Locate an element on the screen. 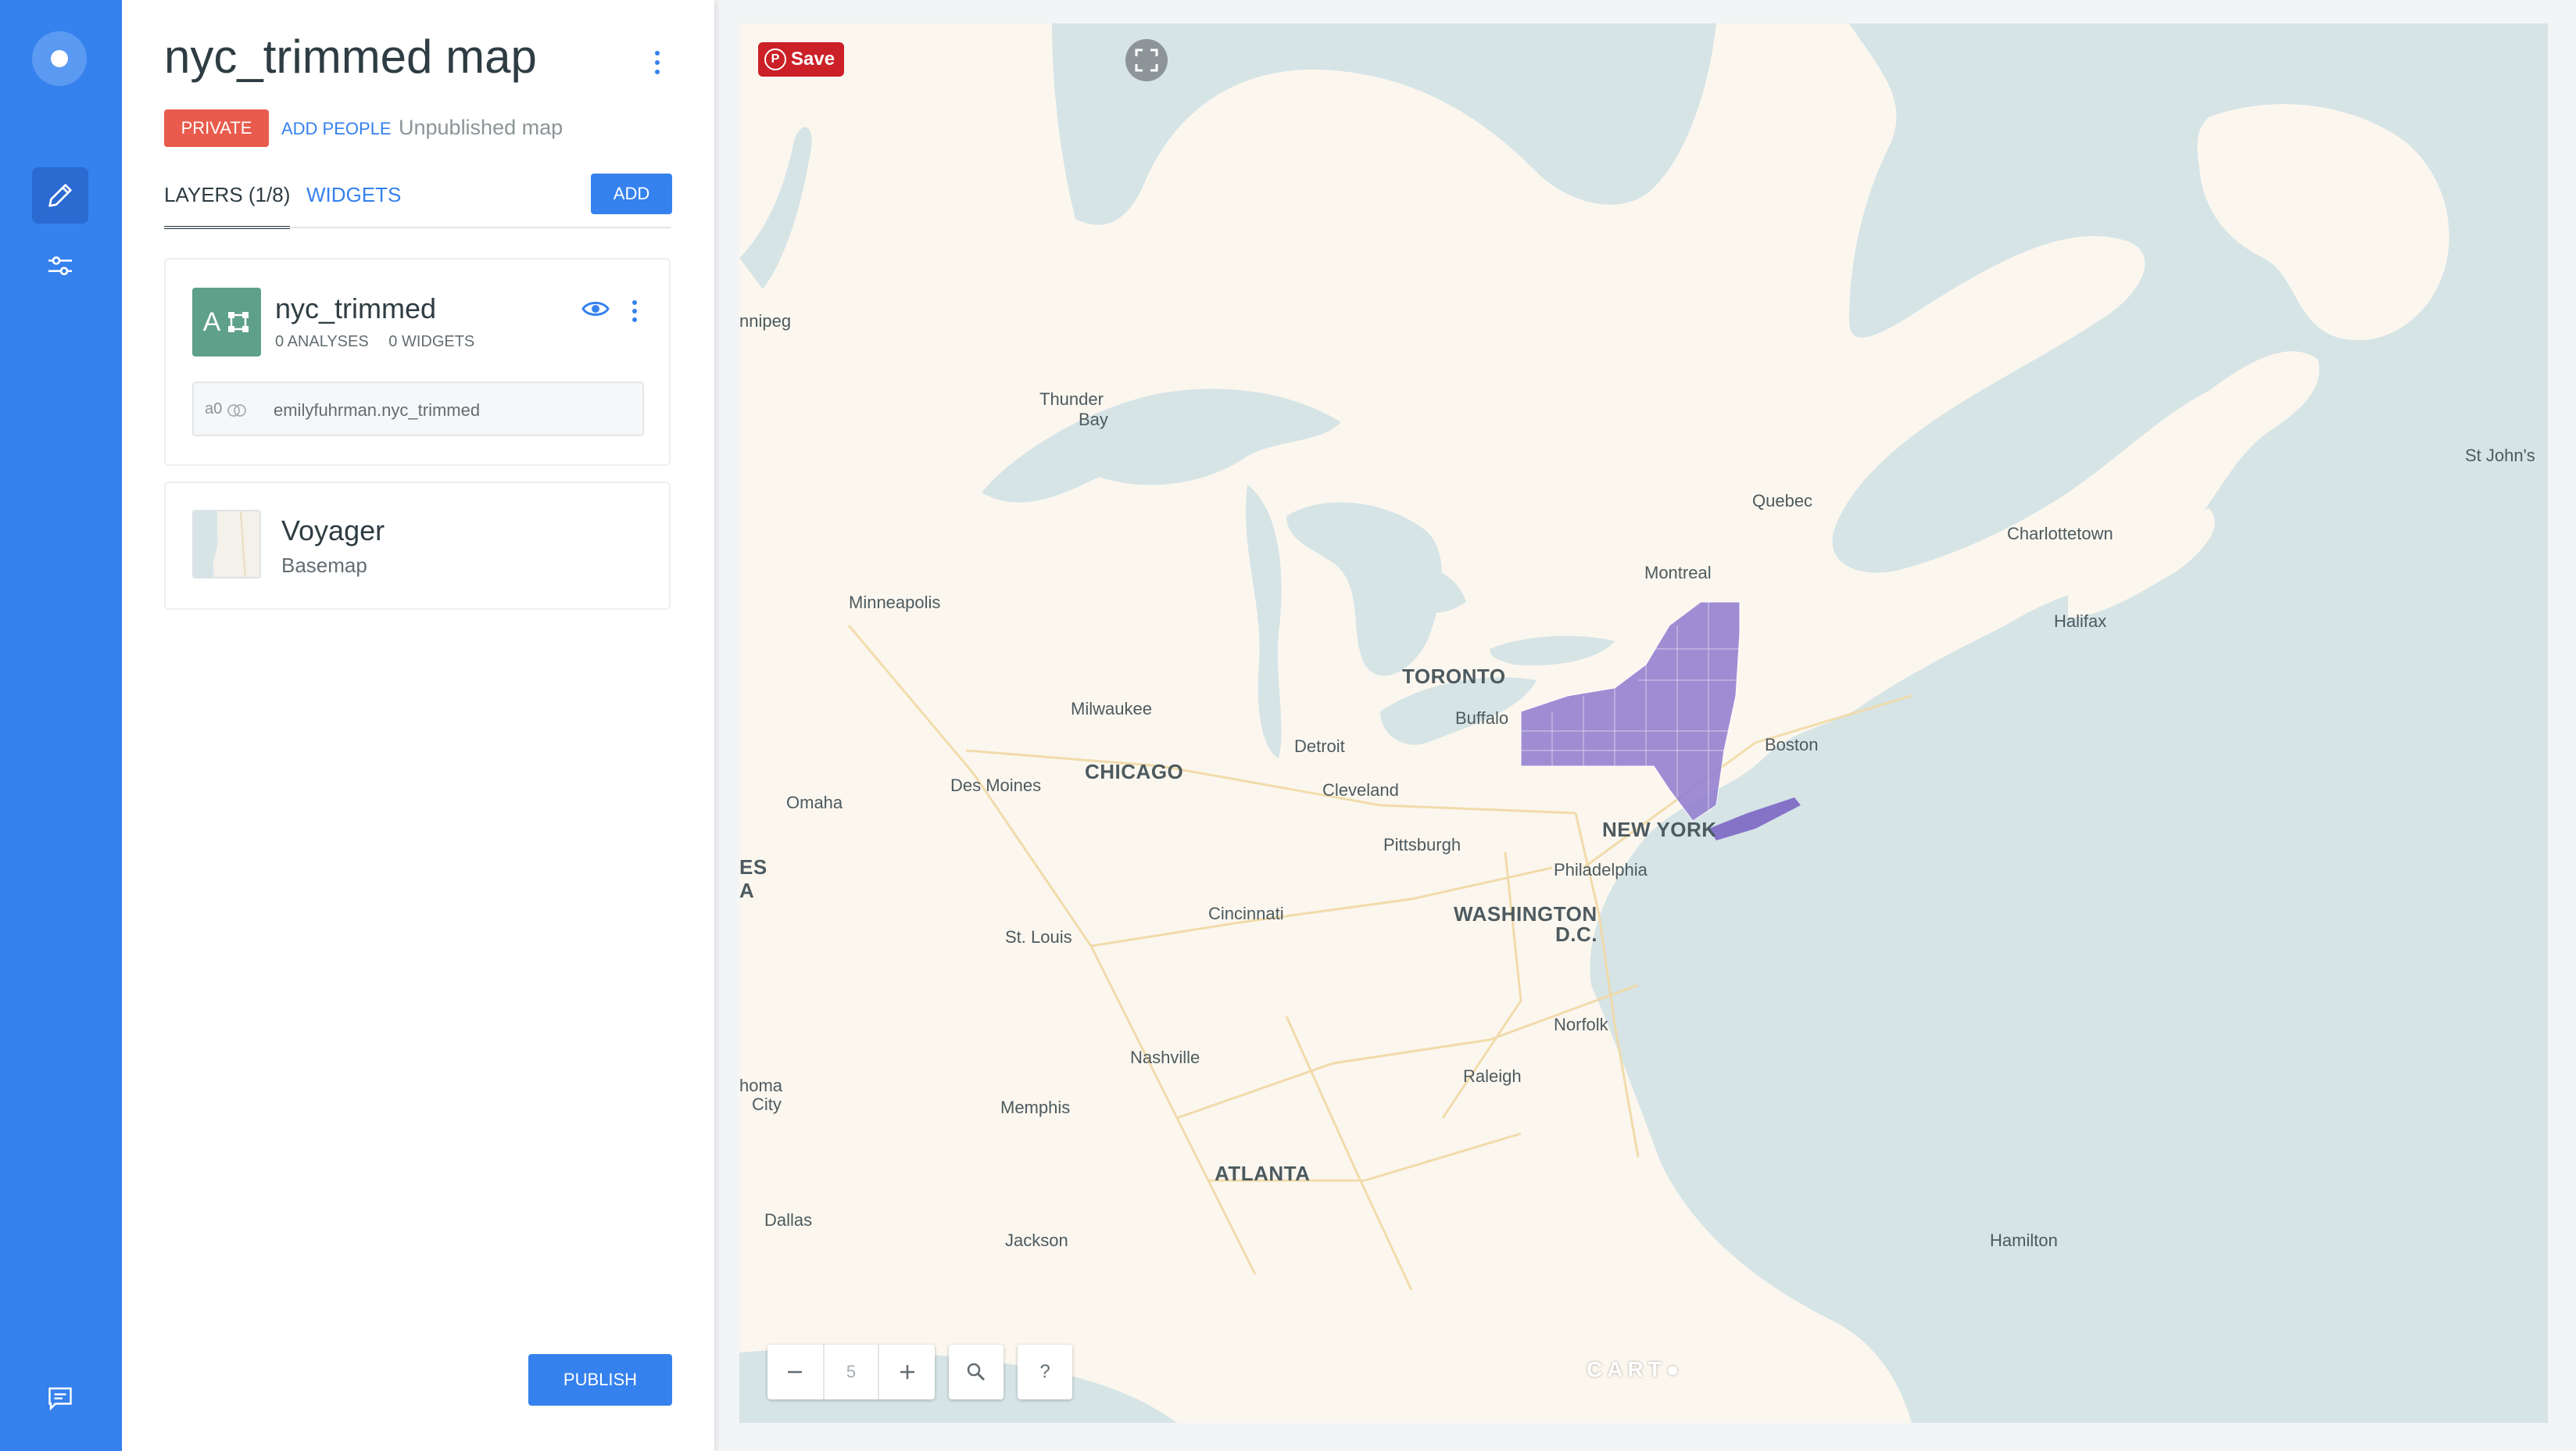 This screenshot has width=2576, height=1451. carto-attribution: CART● is located at coordinates (1635, 1369).